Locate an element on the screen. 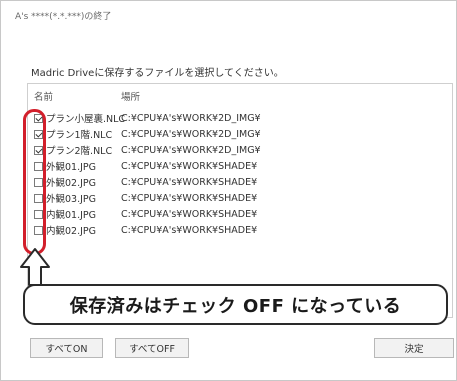 The image size is (457, 381). column-header-name: 名前 is located at coordinates (43, 96).